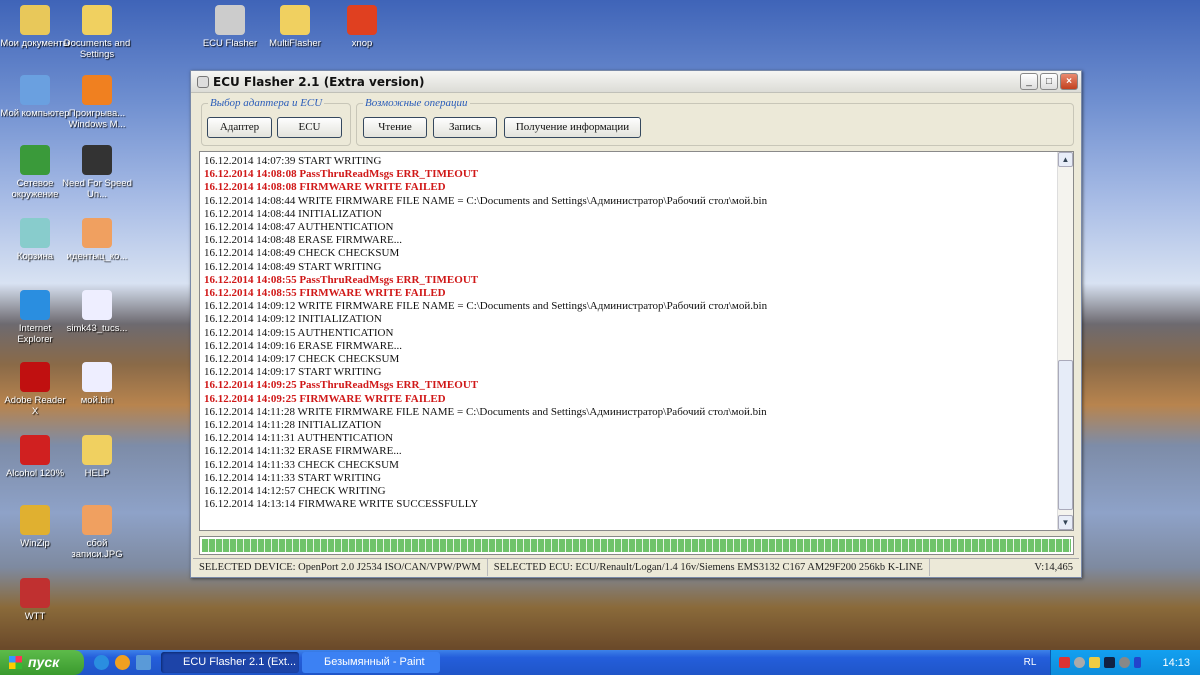 The height and width of the screenshot is (675, 1200). What do you see at coordinates (203, 81) in the screenshot?
I see `app-icon` at bounding box center [203, 81].